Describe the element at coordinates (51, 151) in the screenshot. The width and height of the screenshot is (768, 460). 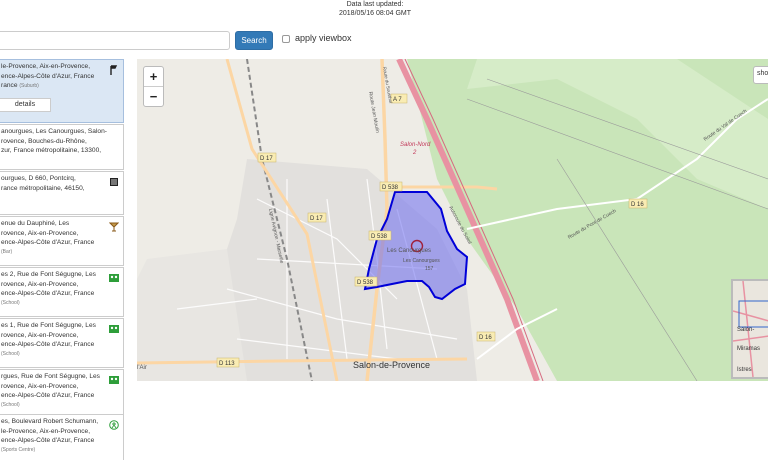
I see `result-address-line: zur, France métropolitaine, 13300,` at that location.